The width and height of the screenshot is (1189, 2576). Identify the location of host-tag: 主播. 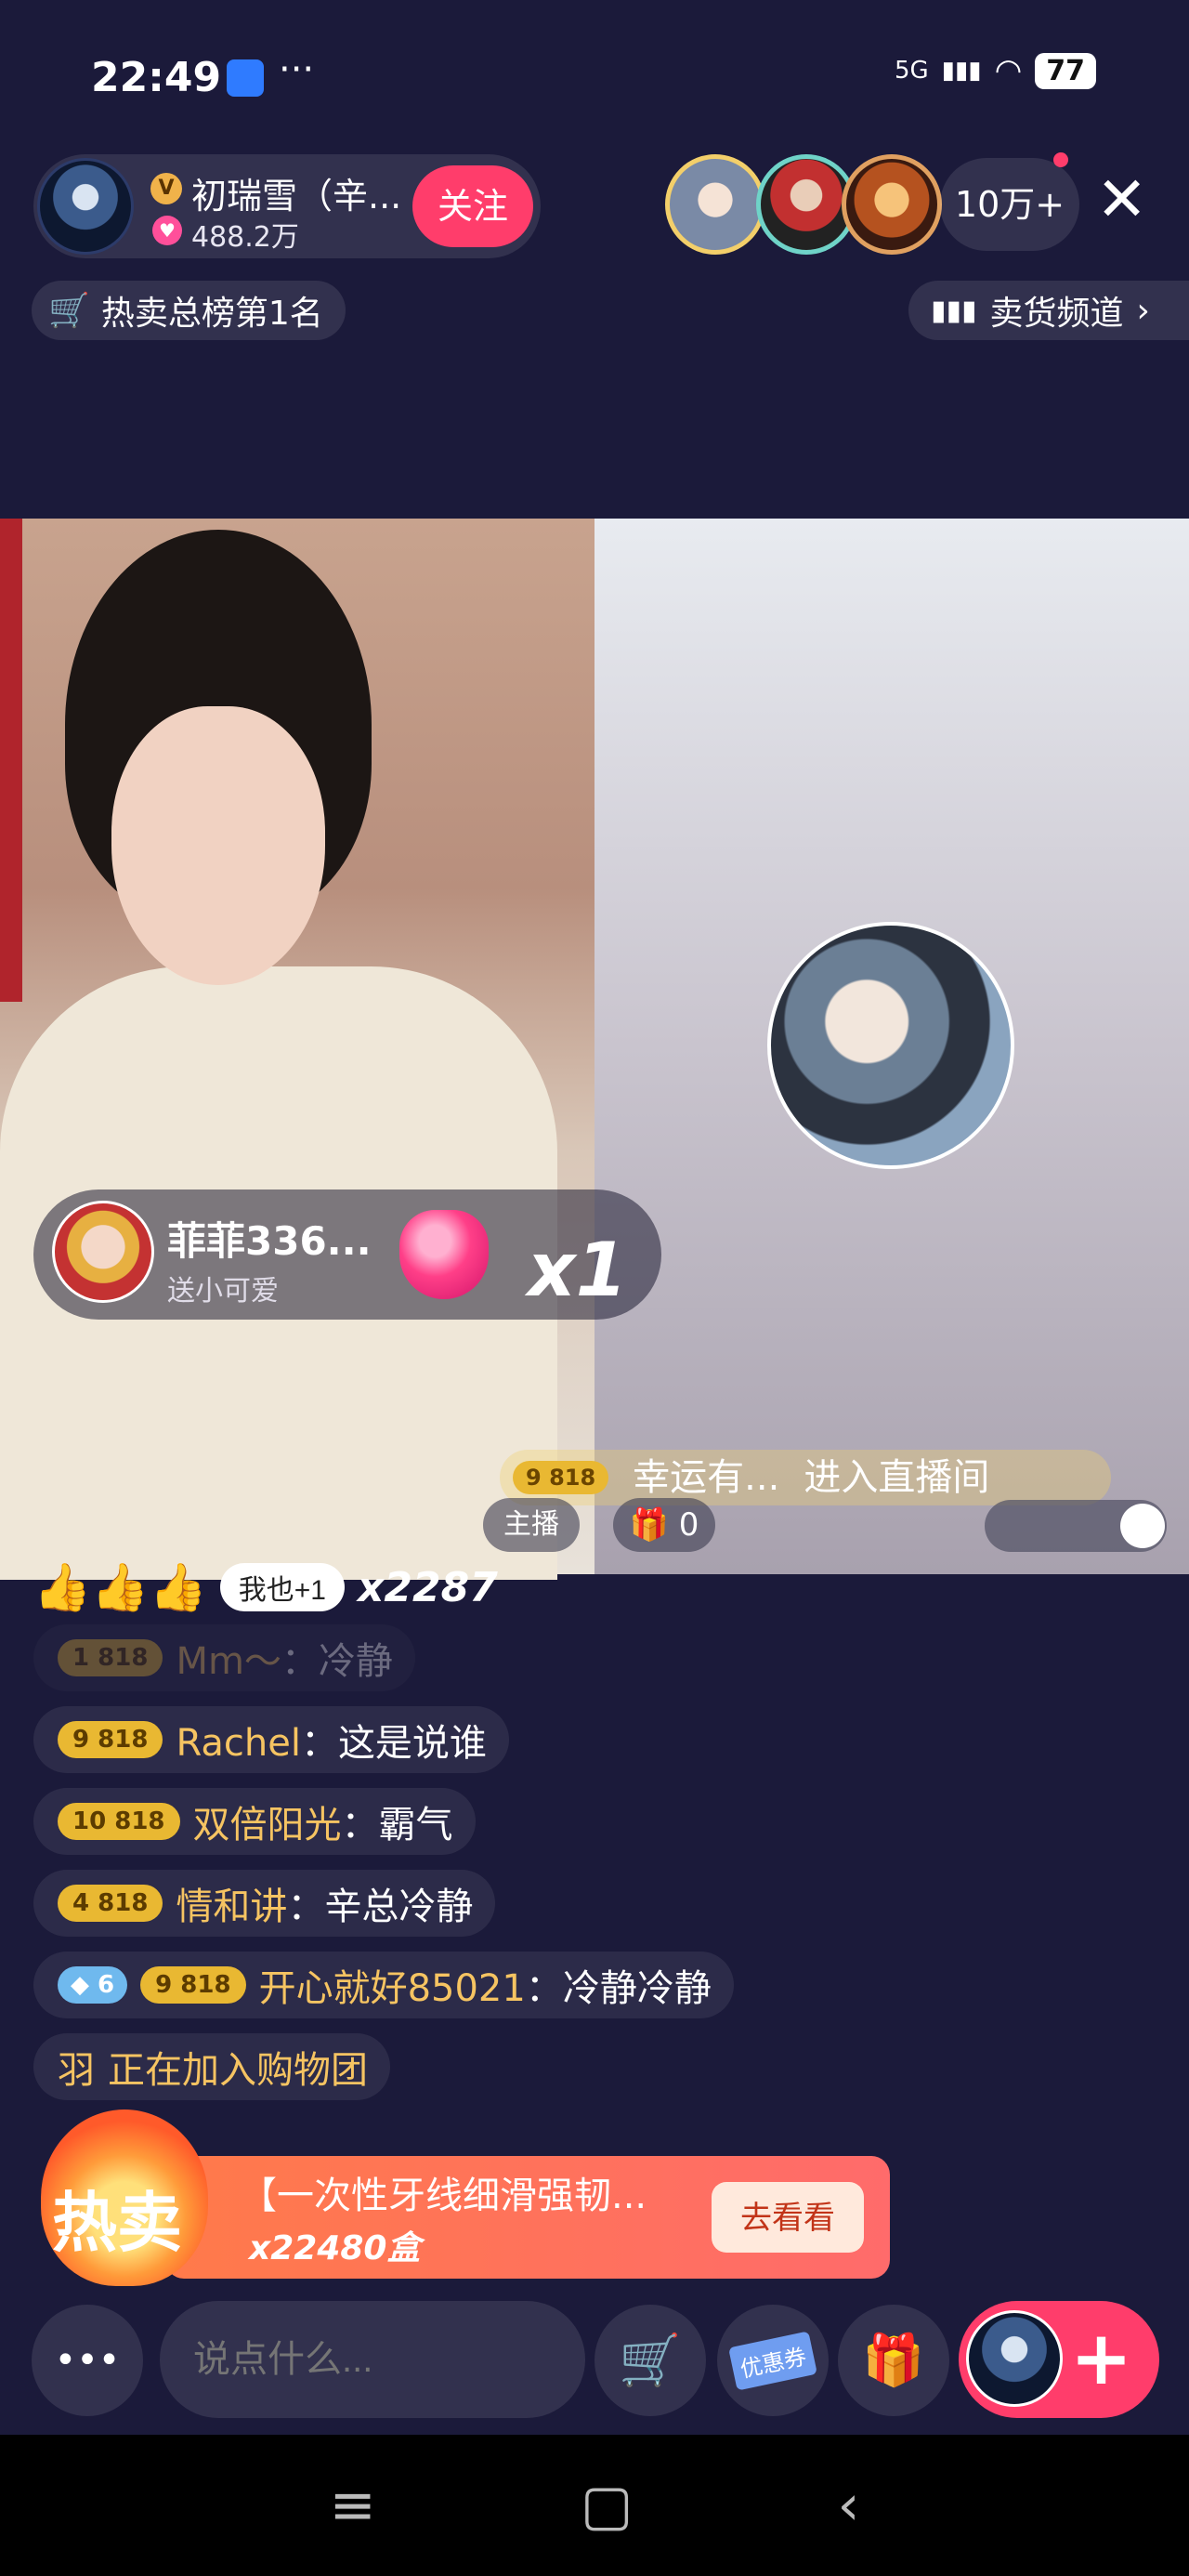
(532, 1525).